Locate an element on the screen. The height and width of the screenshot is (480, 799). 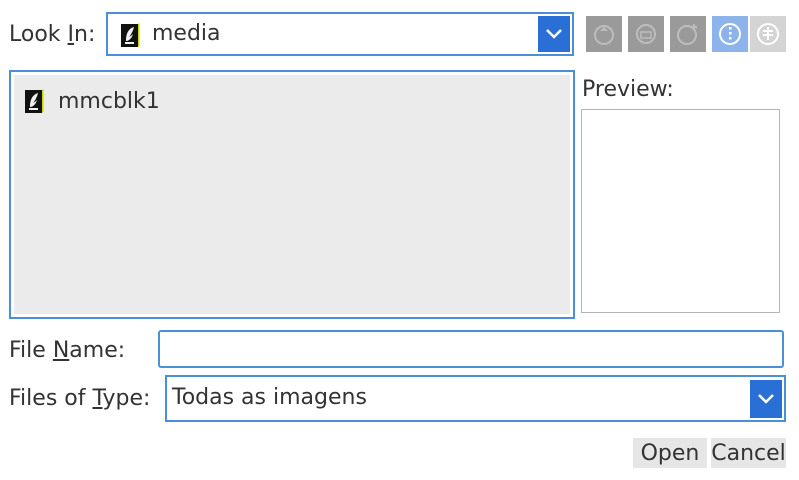
file-name-input is located at coordinates (471, 349).